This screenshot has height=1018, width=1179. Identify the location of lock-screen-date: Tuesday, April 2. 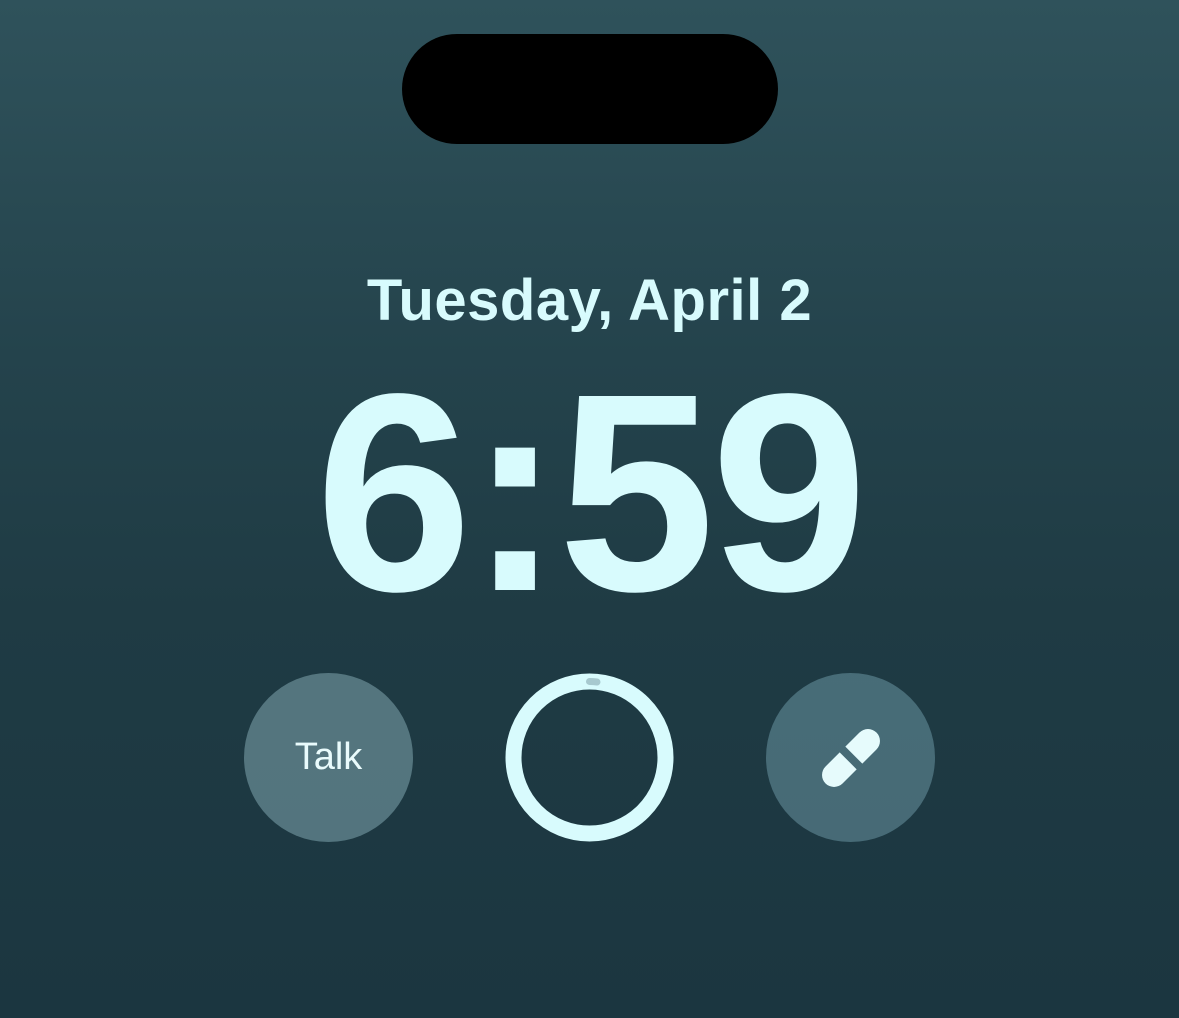
(589, 300).